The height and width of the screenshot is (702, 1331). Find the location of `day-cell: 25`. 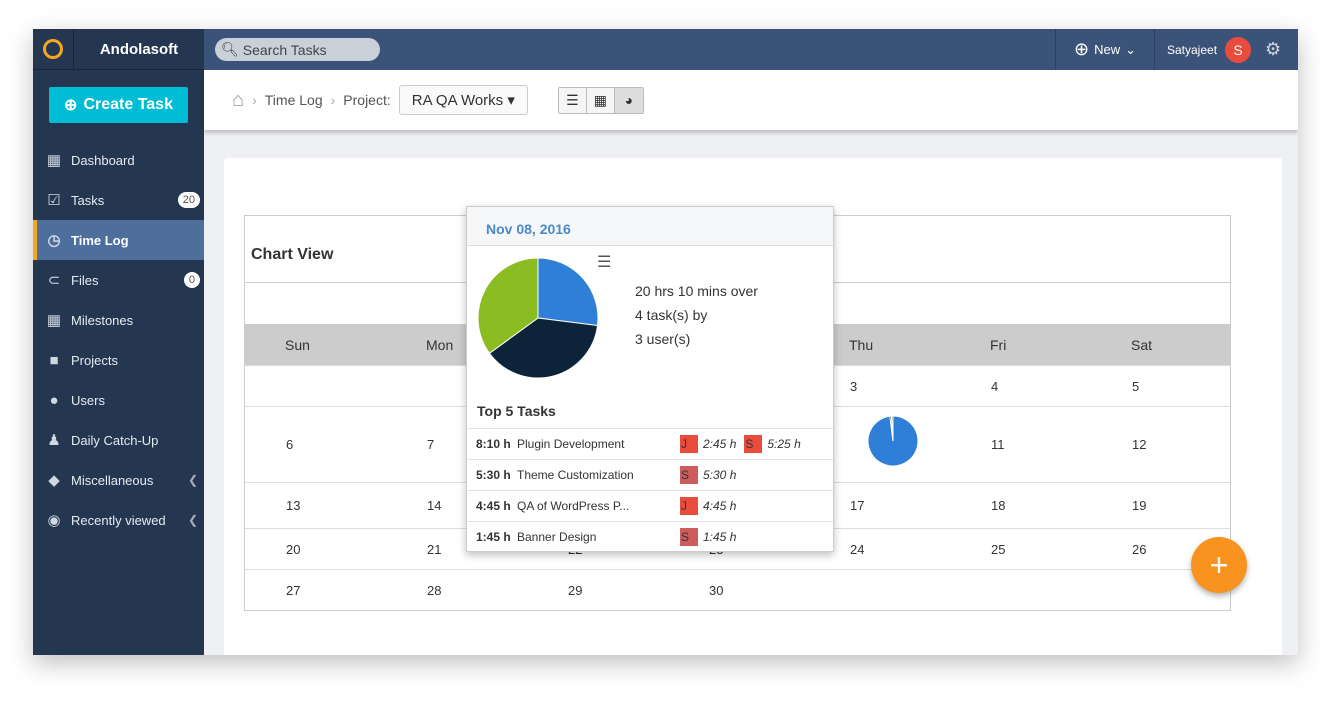

day-cell: 25 is located at coordinates (1020, 549).